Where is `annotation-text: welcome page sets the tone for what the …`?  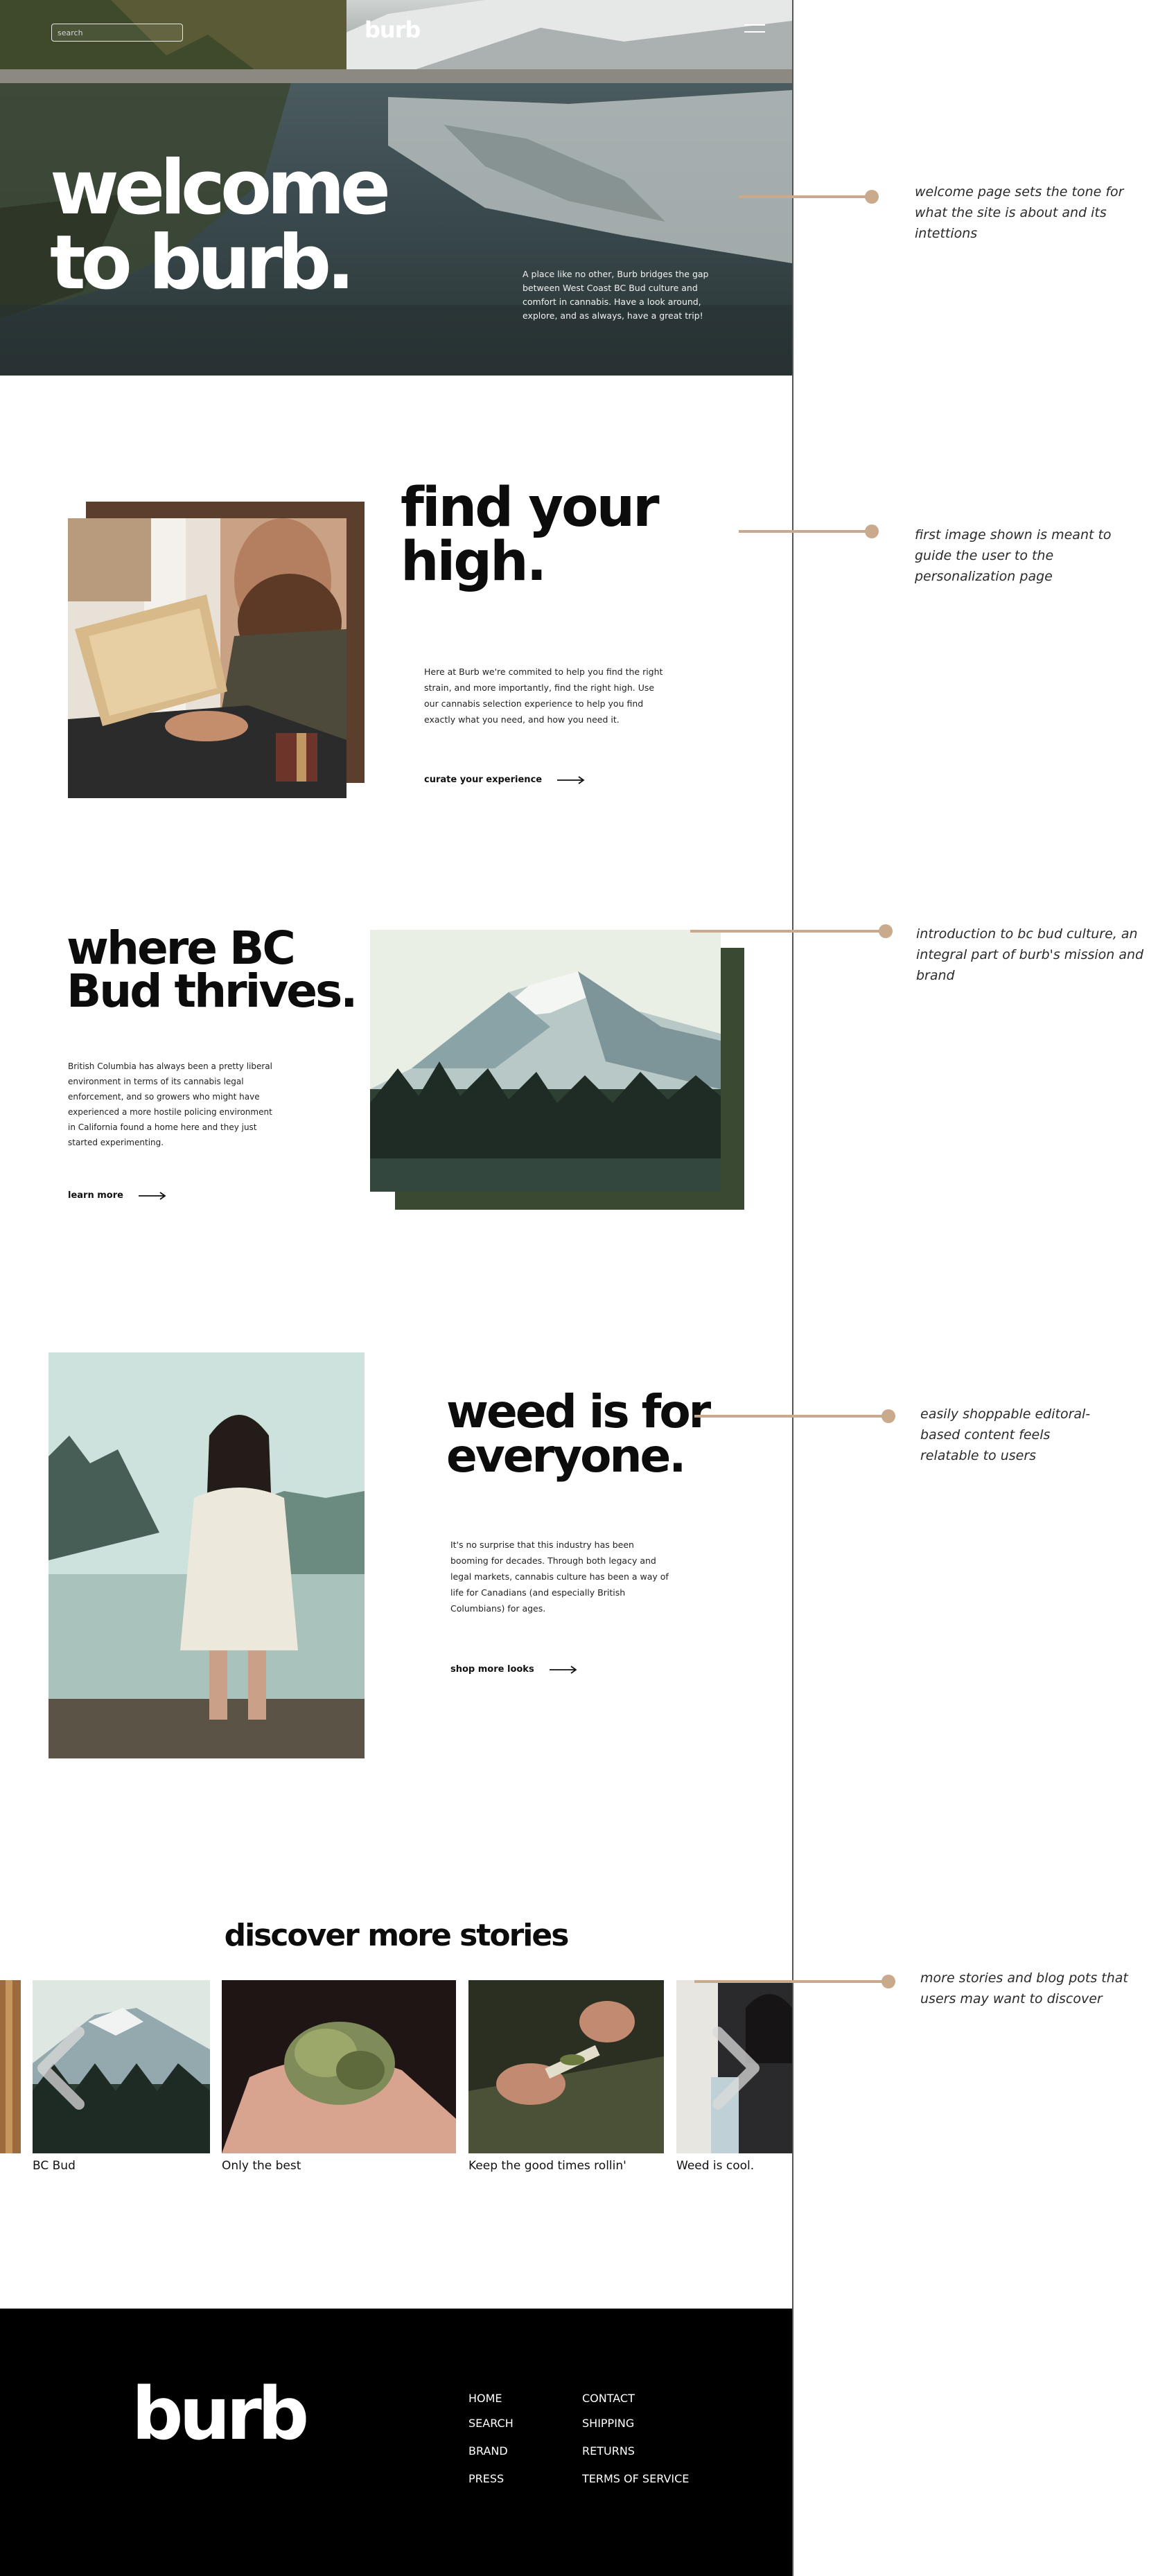 annotation-text: welcome page sets the tone for what the … is located at coordinates (1019, 212).